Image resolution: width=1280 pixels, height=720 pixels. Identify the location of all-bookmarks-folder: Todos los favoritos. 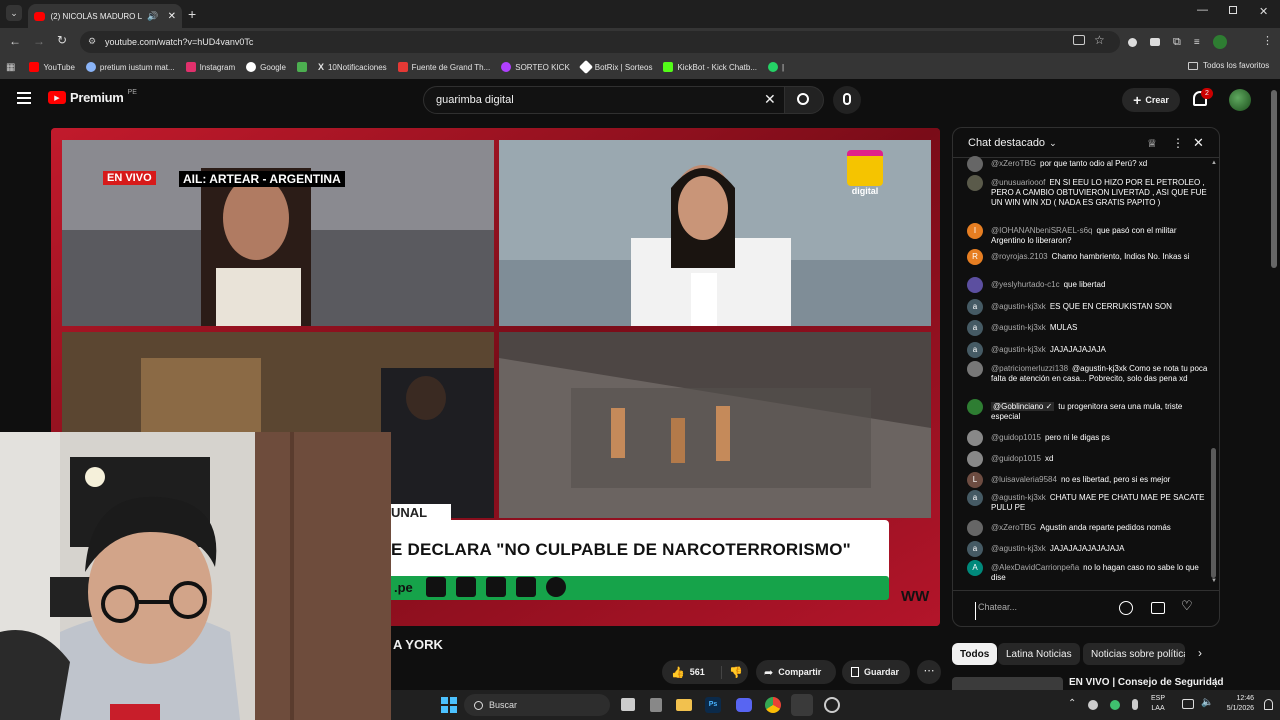
(1228, 65).